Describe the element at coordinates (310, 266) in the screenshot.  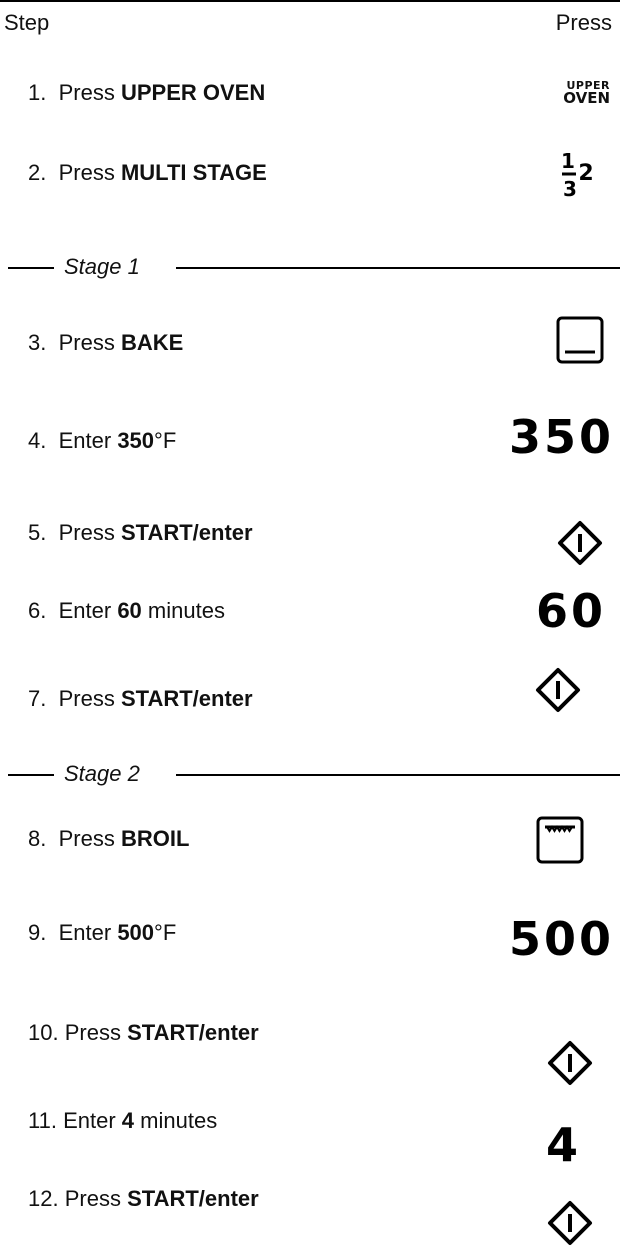
I see `stage-1-divider: Stage 1` at that location.